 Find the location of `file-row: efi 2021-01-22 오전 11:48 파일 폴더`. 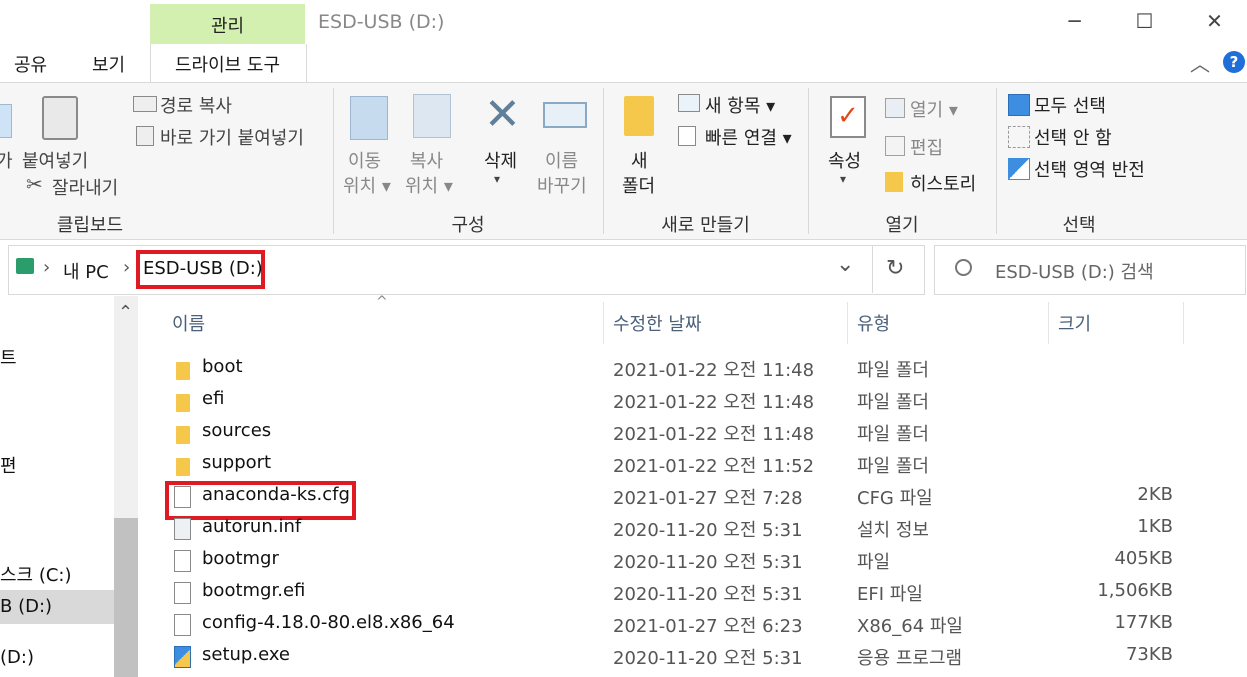

file-row: efi 2021-01-22 오전 11:48 파일 폴더 is located at coordinates (623, 404).